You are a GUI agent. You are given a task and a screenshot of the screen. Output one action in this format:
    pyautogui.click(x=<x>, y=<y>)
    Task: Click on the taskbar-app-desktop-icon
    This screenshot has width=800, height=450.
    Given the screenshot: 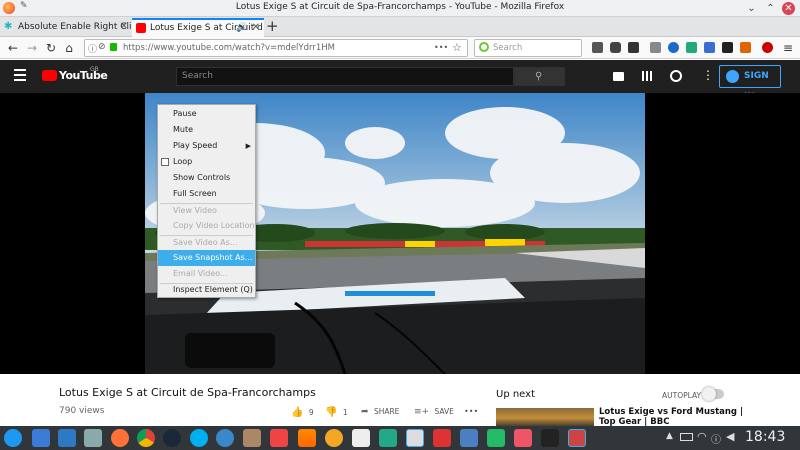 What is the action you would take?
    pyautogui.click(x=41, y=438)
    